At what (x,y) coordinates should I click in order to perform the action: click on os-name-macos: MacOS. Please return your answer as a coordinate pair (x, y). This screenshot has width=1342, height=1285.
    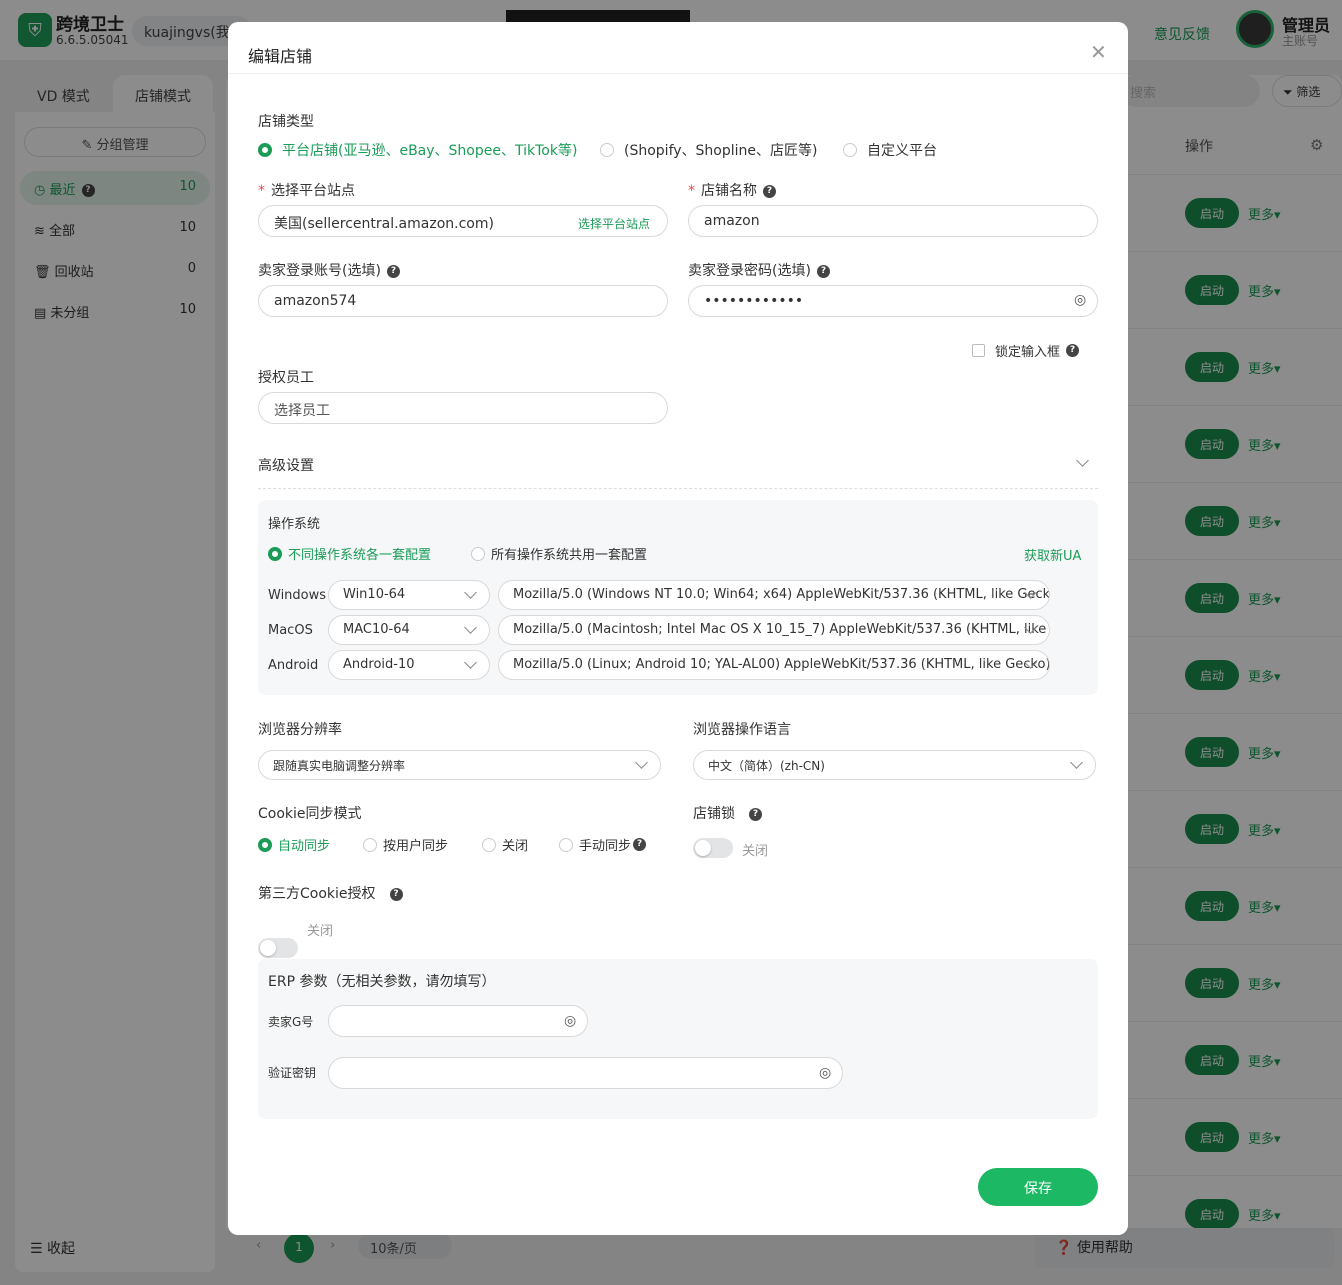
    Looking at the image, I should click on (290, 630).